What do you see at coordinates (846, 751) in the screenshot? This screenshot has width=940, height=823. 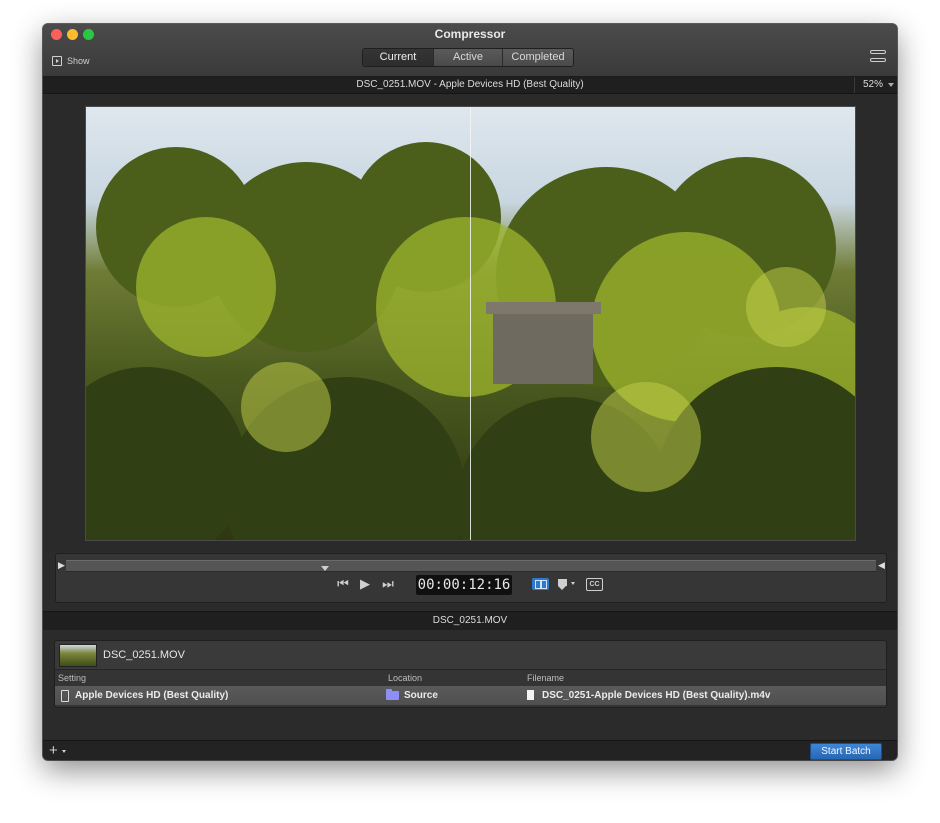 I see `start-batch-button: Start Batch` at bounding box center [846, 751].